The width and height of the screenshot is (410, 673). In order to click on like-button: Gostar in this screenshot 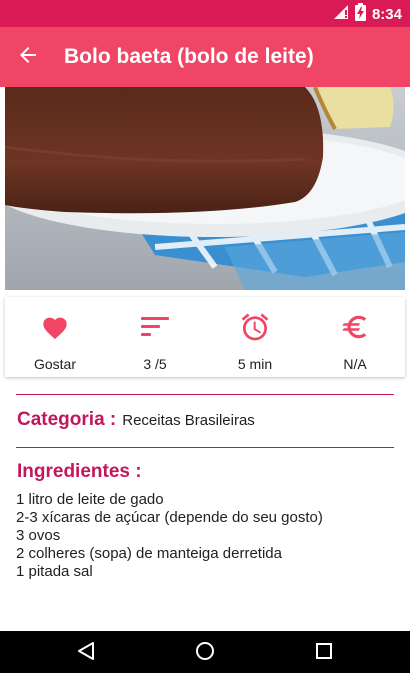, I will do `click(55, 337)`.